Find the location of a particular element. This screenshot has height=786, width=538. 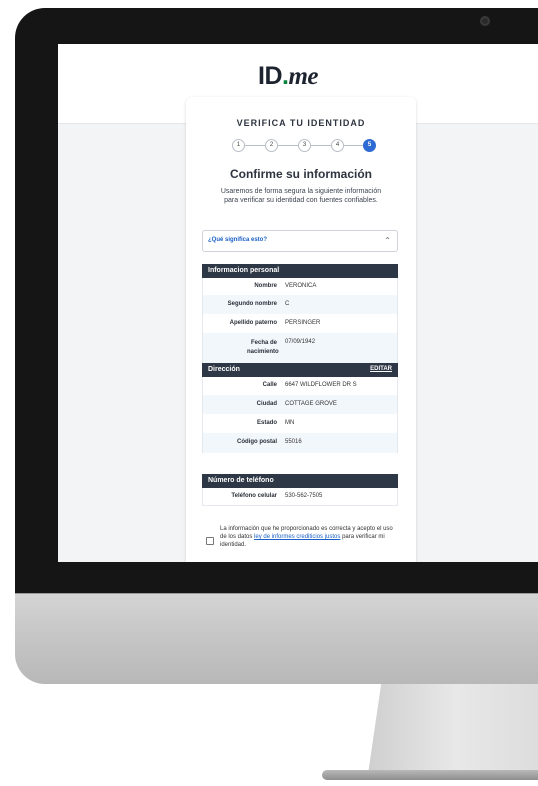

phone-header: Número de teléfono is located at coordinates (300, 481).